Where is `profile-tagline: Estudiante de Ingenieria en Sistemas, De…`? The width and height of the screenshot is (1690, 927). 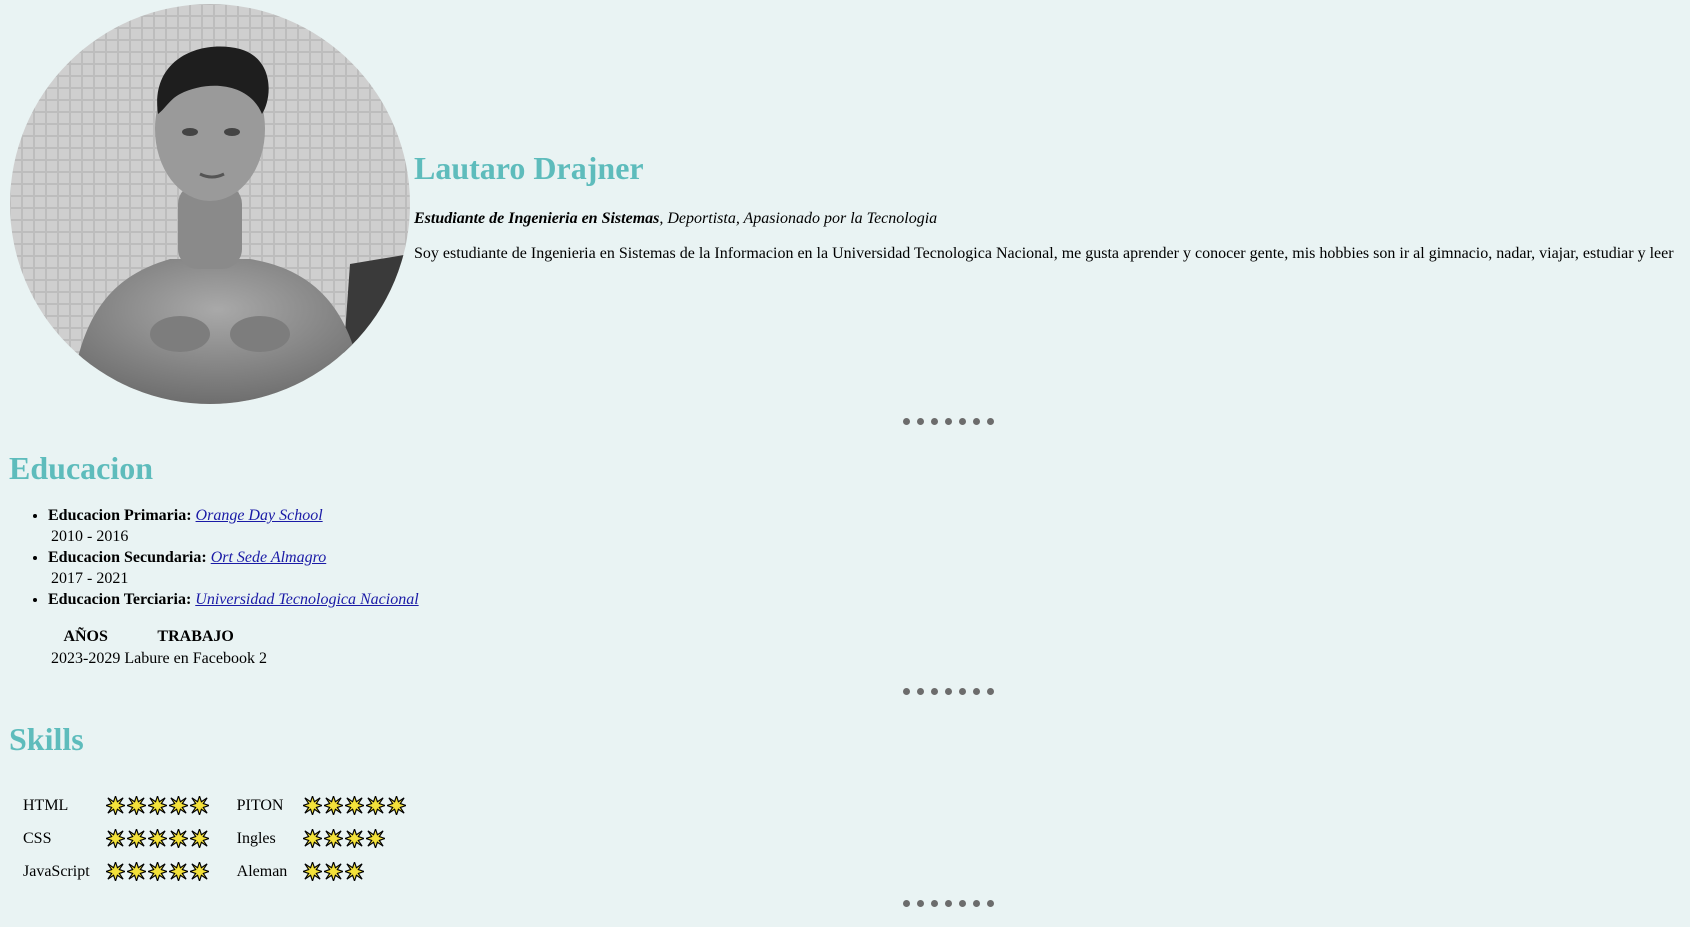 profile-tagline: Estudiante de Ingenieria en Sistemas, De… is located at coordinates (675, 219).